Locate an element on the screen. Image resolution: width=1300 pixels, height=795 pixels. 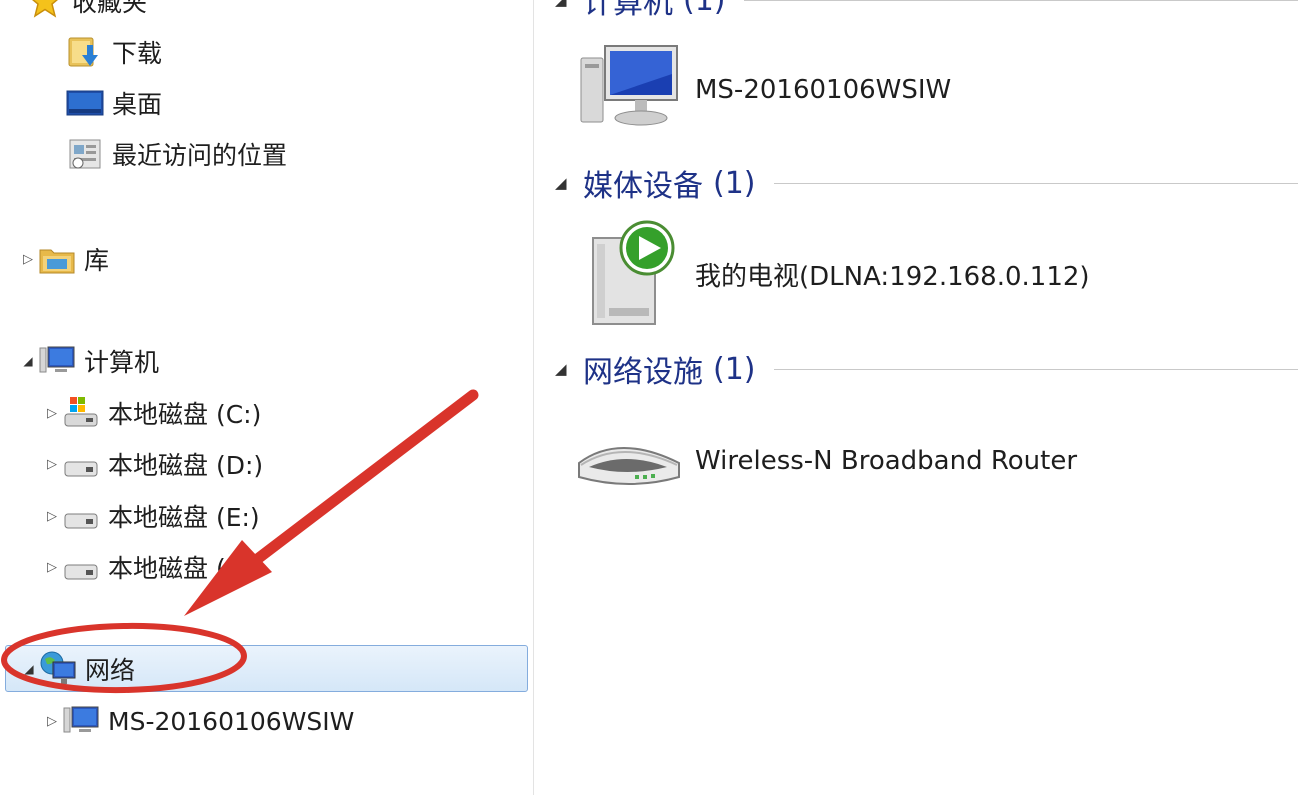
router-icon is located at coordinates (631, 461).